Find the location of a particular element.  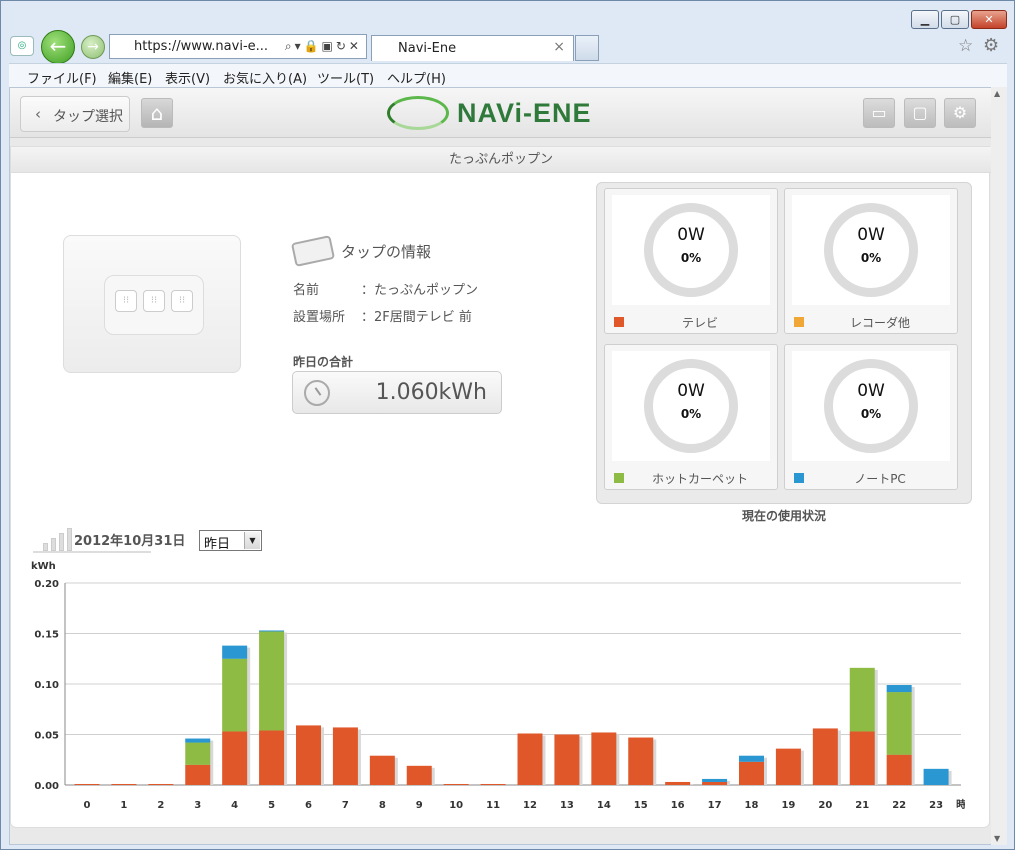

forward-button: → is located at coordinates (93, 47).